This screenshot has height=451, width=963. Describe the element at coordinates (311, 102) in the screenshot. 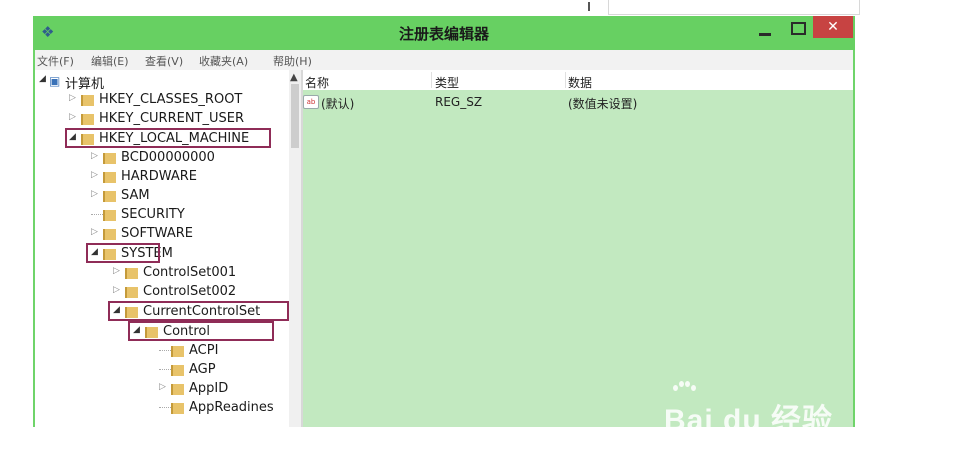

I see `string-value-icon: ab` at that location.